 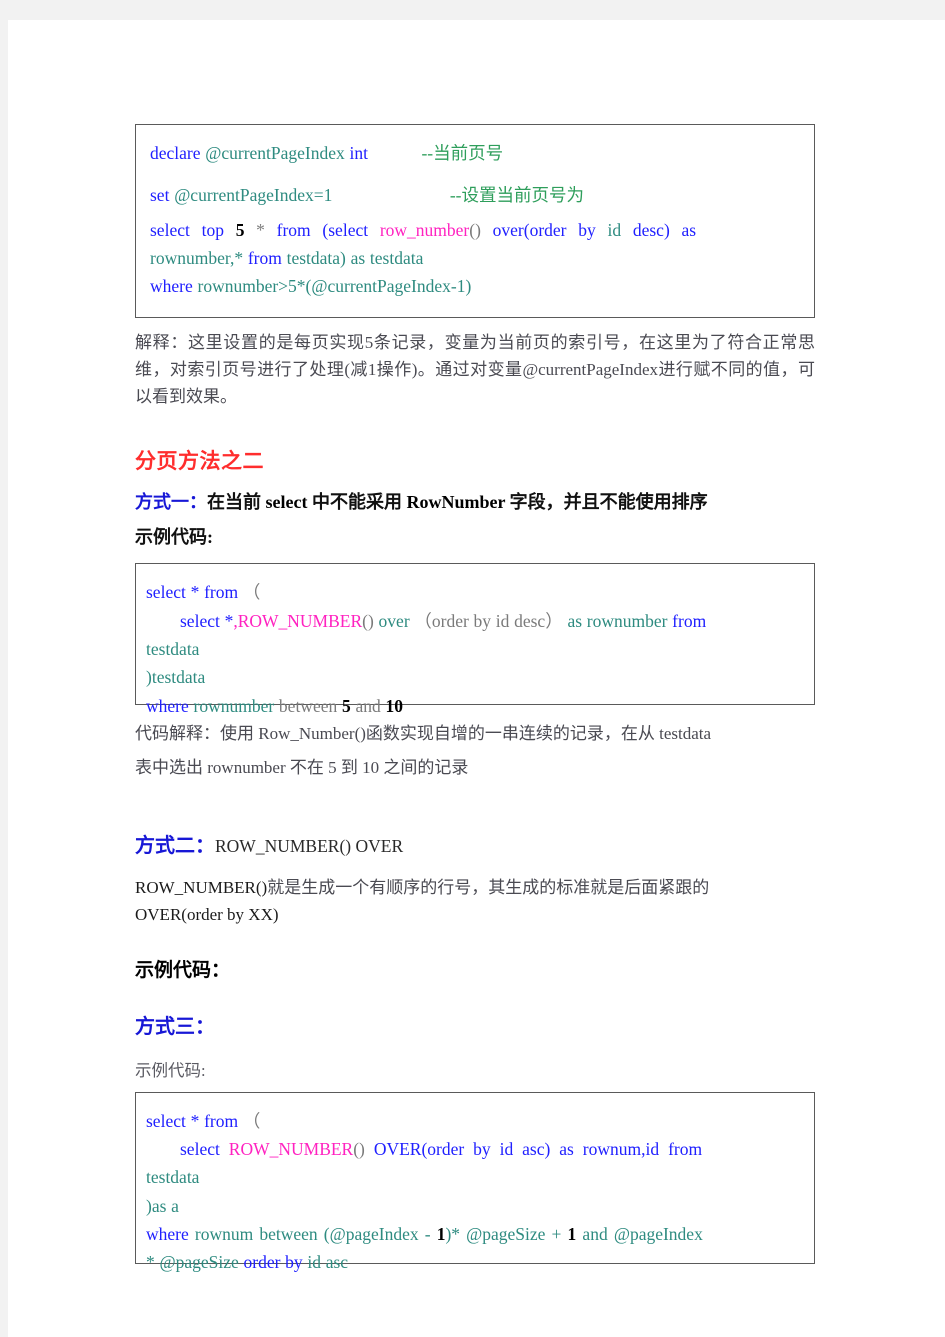 What do you see at coordinates (394, 705) in the screenshot?
I see `sql-number: 10` at bounding box center [394, 705].